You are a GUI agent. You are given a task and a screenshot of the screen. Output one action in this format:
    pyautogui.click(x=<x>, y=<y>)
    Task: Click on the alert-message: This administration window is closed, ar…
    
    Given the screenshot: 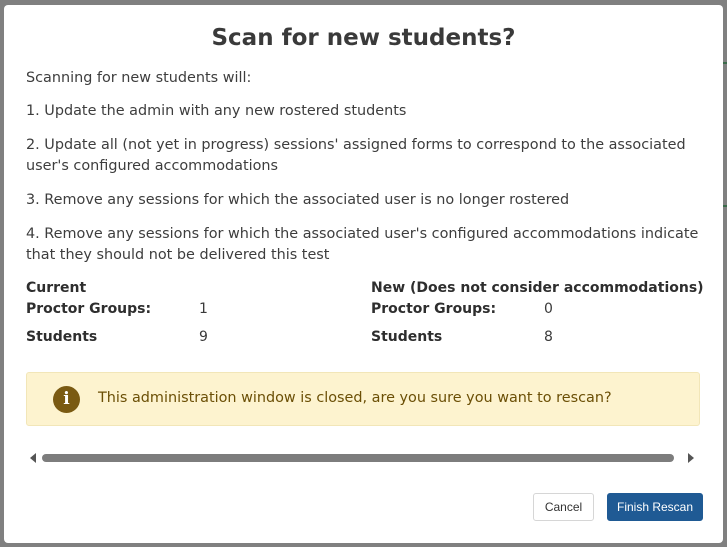 What is the action you would take?
    pyautogui.click(x=355, y=398)
    